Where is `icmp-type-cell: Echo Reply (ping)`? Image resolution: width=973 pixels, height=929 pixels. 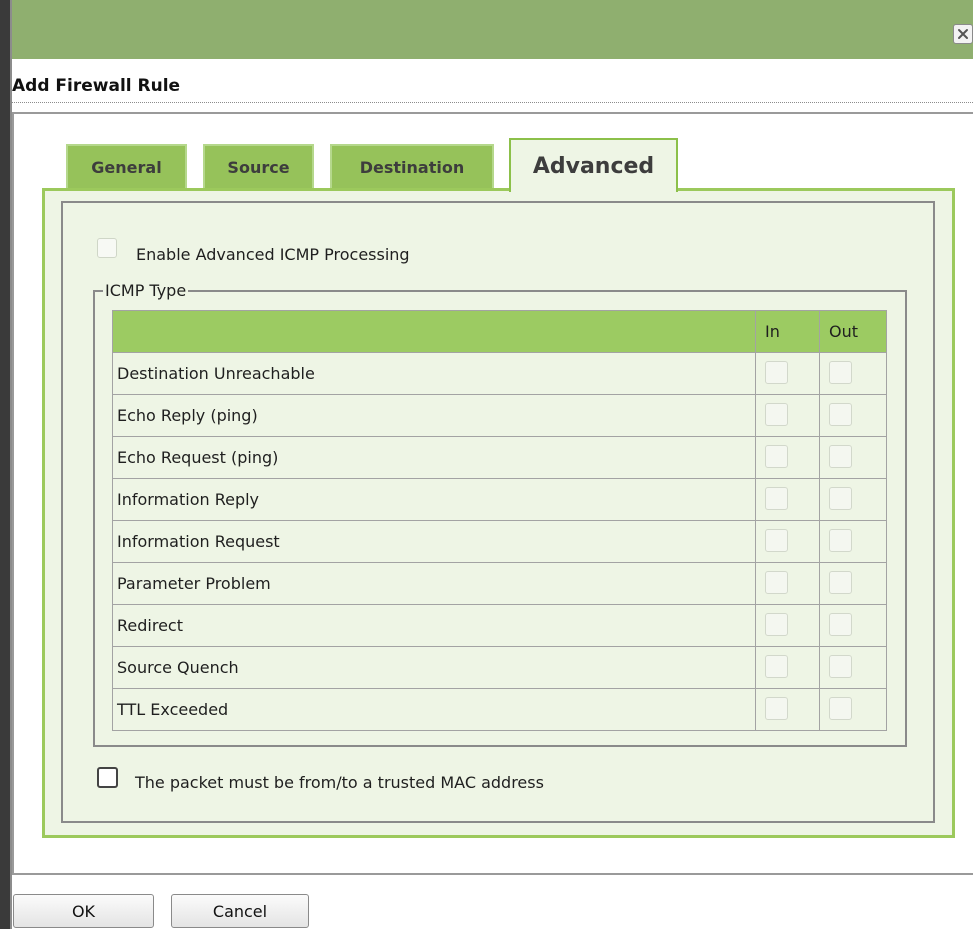
icmp-type-cell: Echo Reply (ping) is located at coordinates (434, 415).